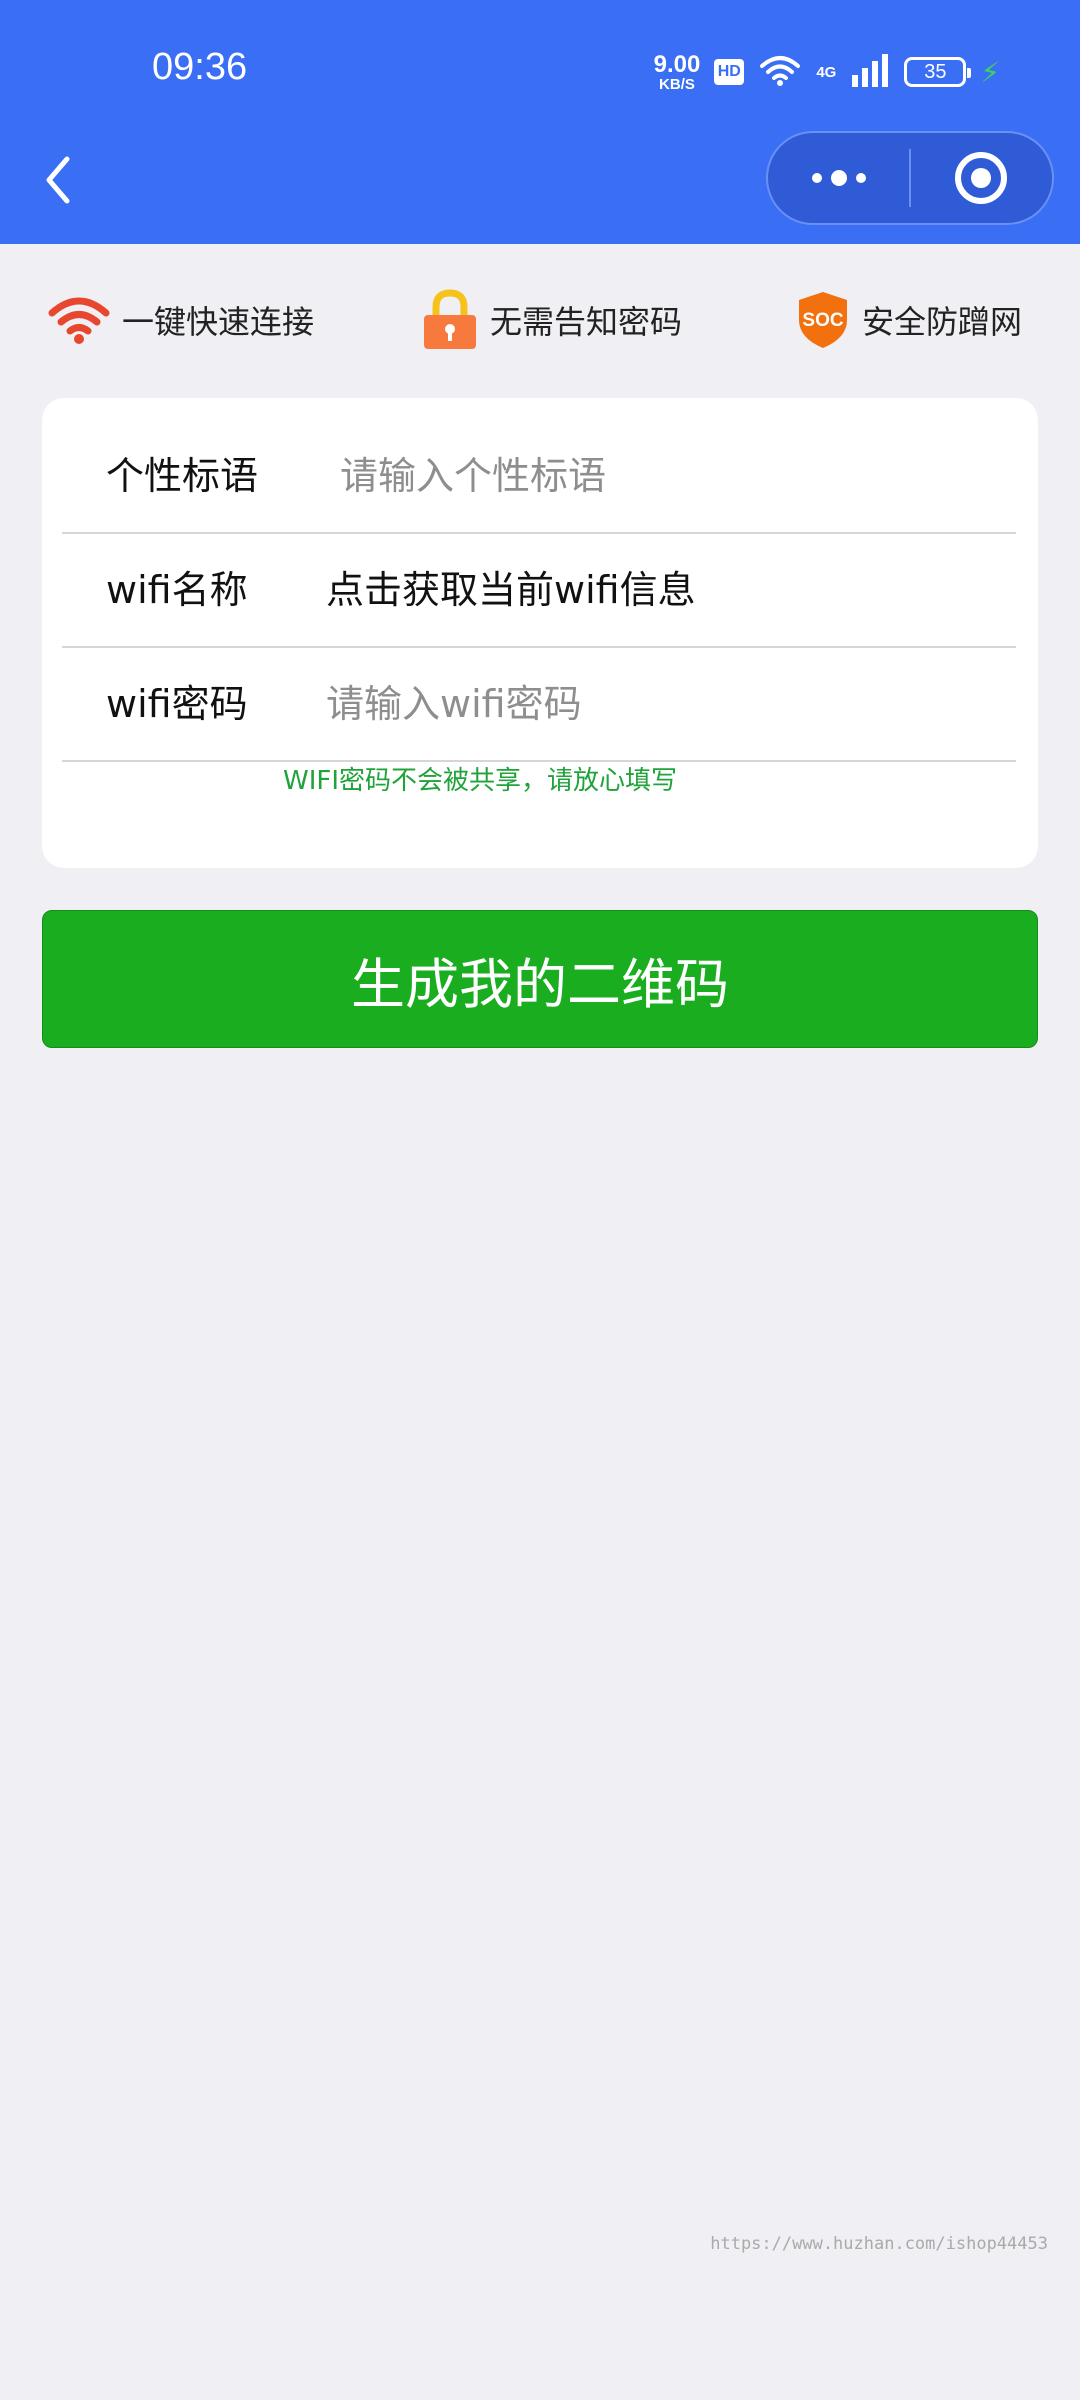 This screenshot has width=1080, height=2400. I want to click on feature-quick-connect: 一键快速连接, so click(181, 320).